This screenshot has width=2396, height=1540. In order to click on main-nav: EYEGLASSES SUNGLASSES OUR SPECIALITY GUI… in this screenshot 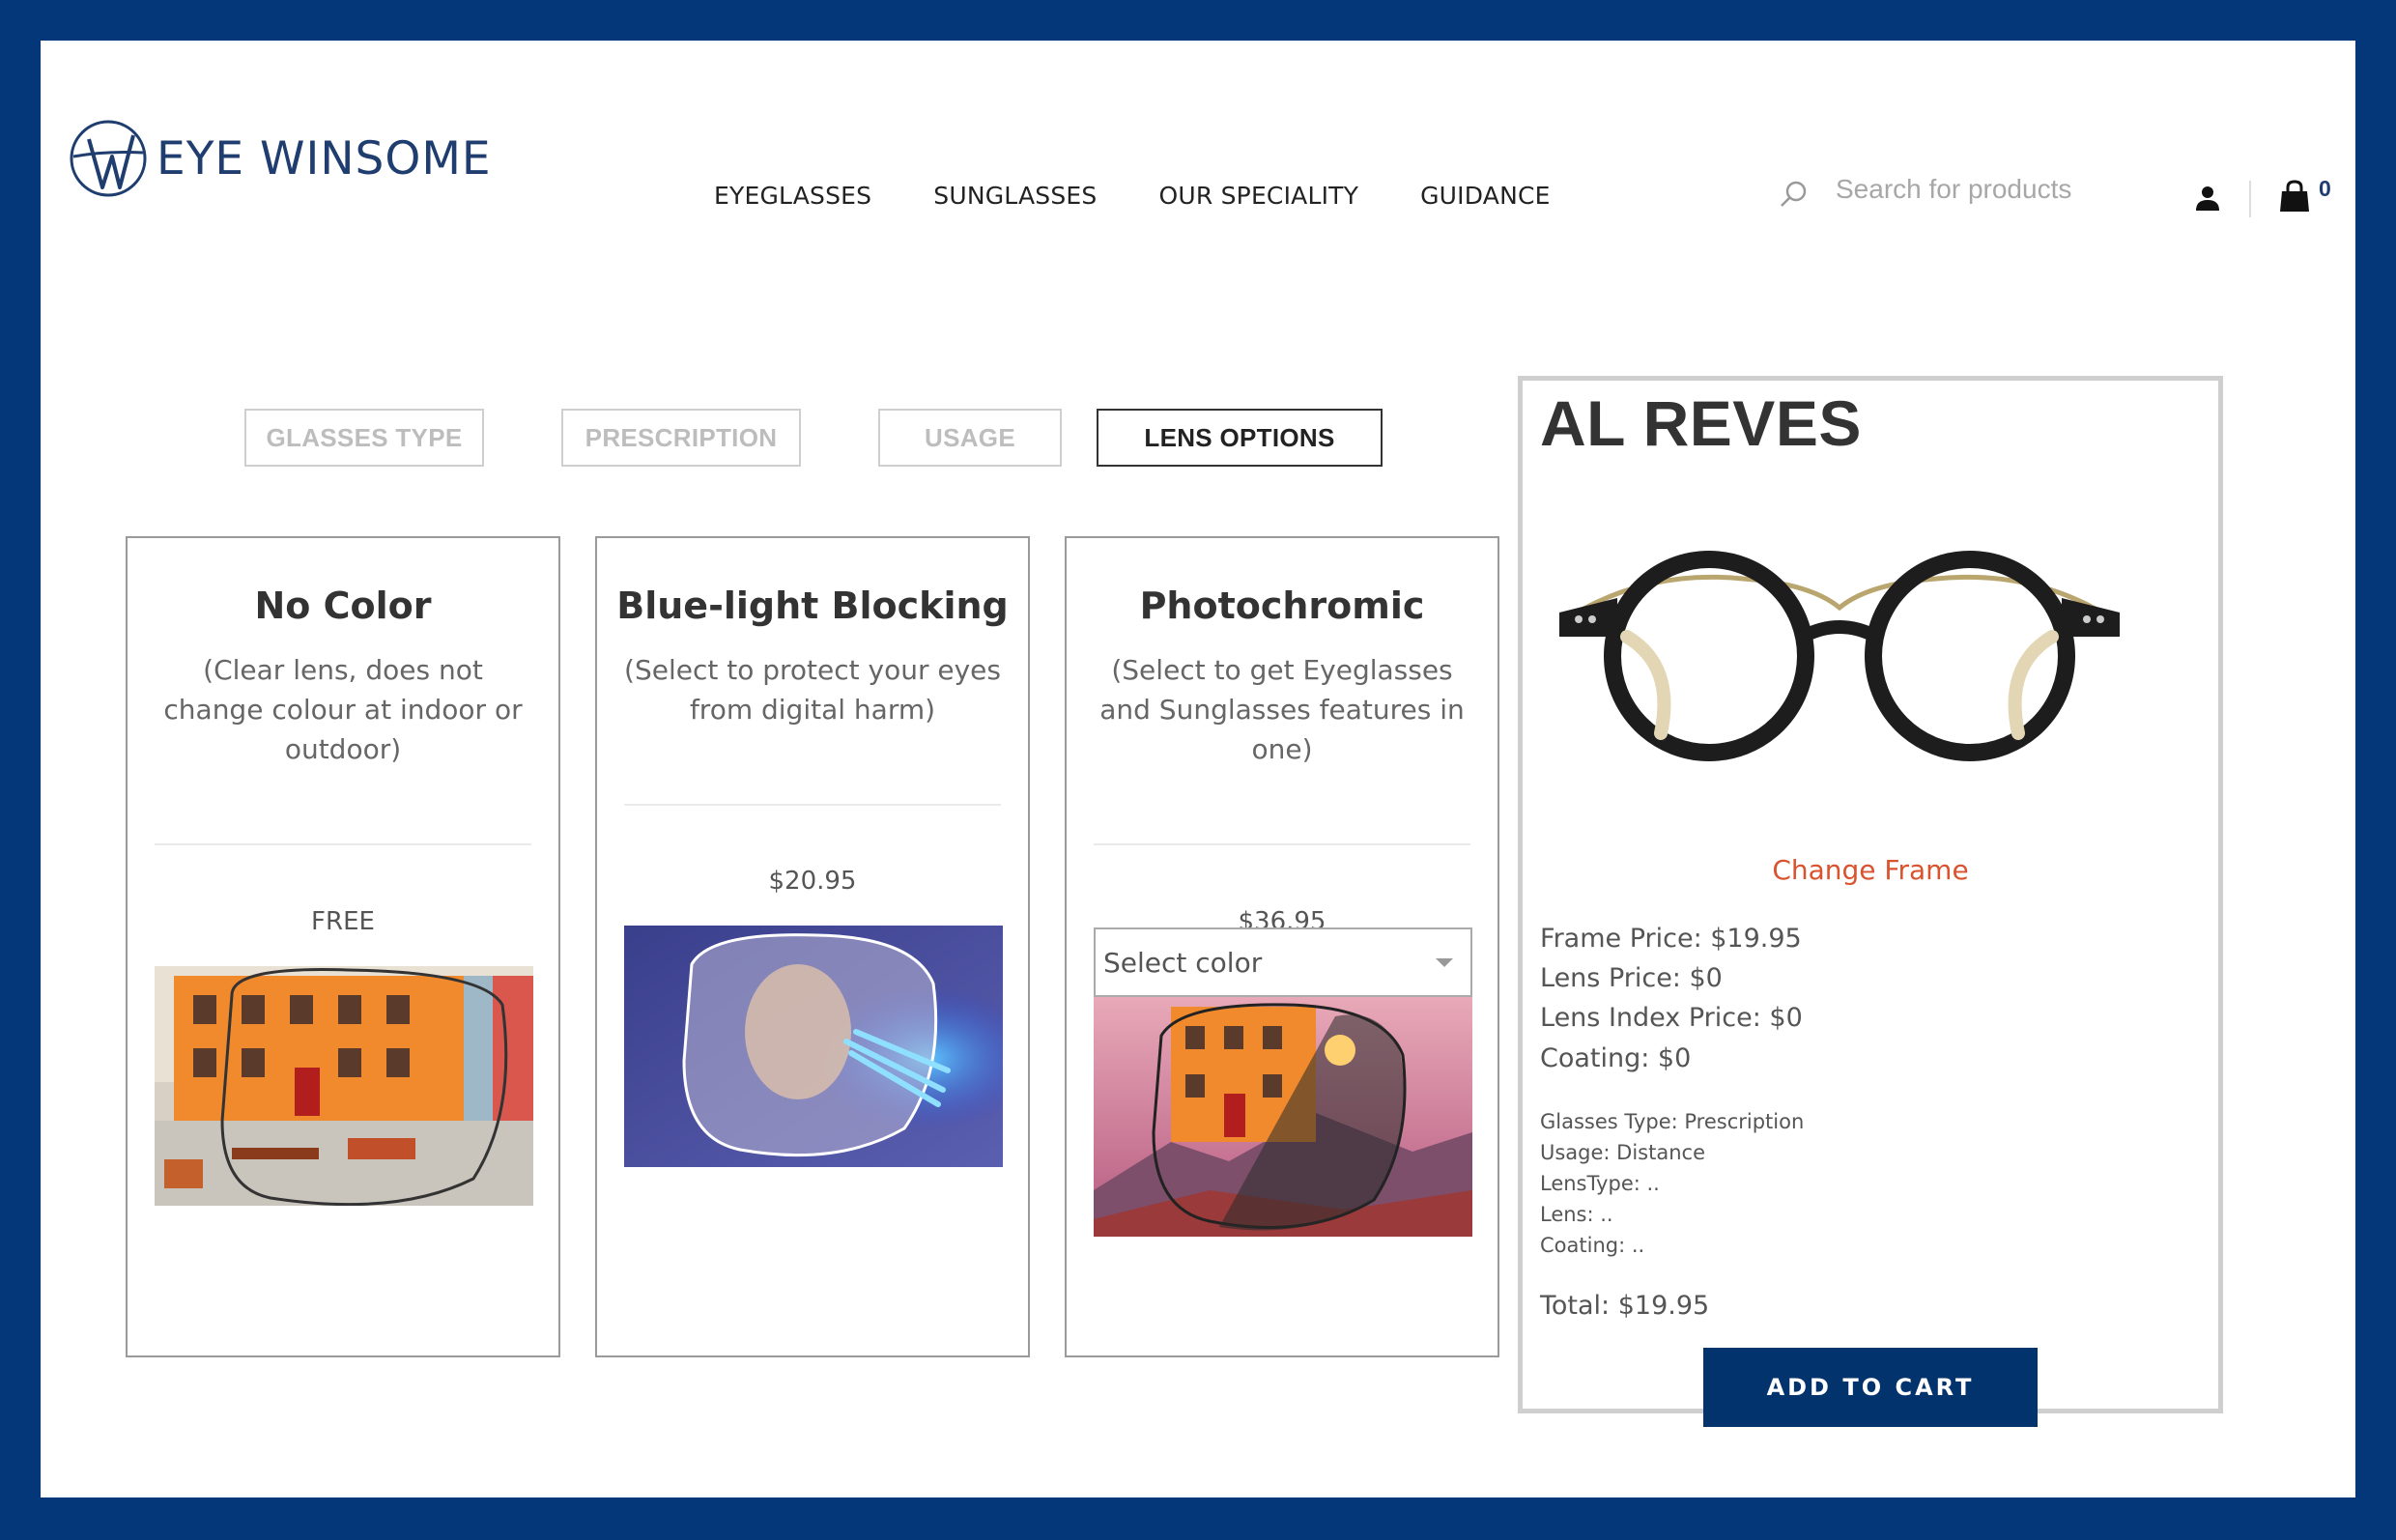, I will do `click(1163, 196)`.